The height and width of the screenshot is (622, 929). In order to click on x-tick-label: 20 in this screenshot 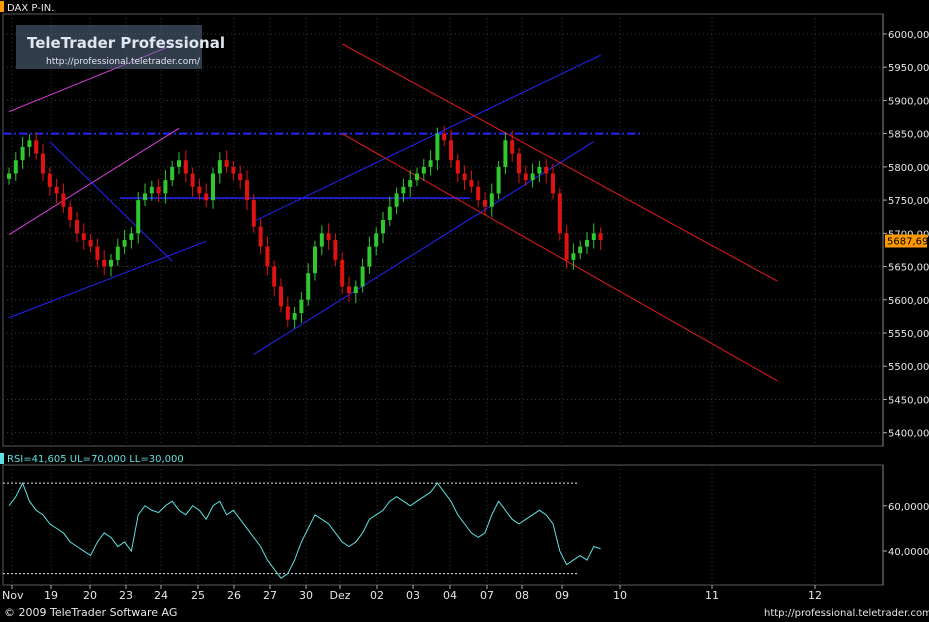, I will do `click(90, 595)`.